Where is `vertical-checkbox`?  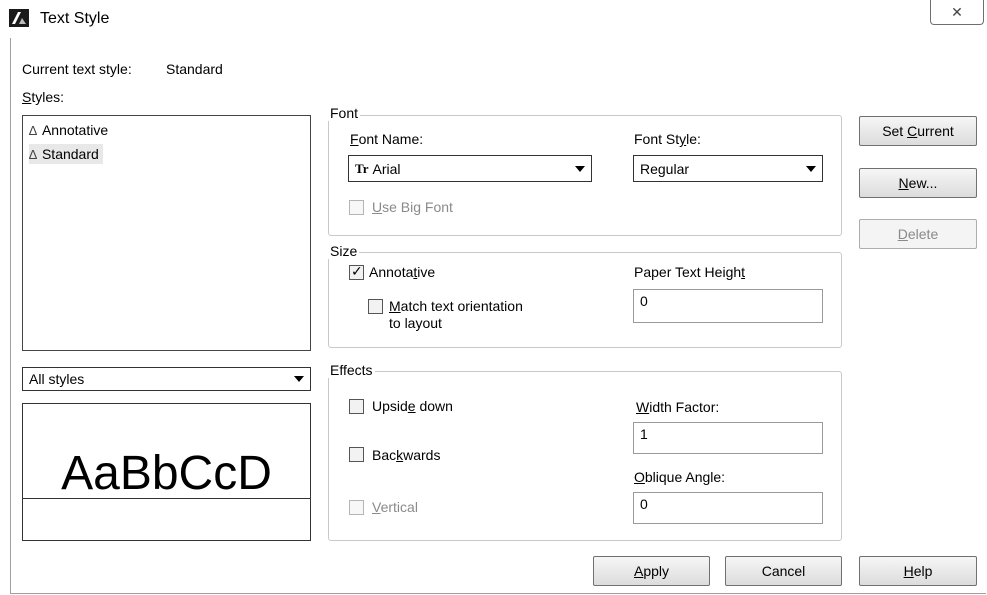 vertical-checkbox is located at coordinates (356, 507).